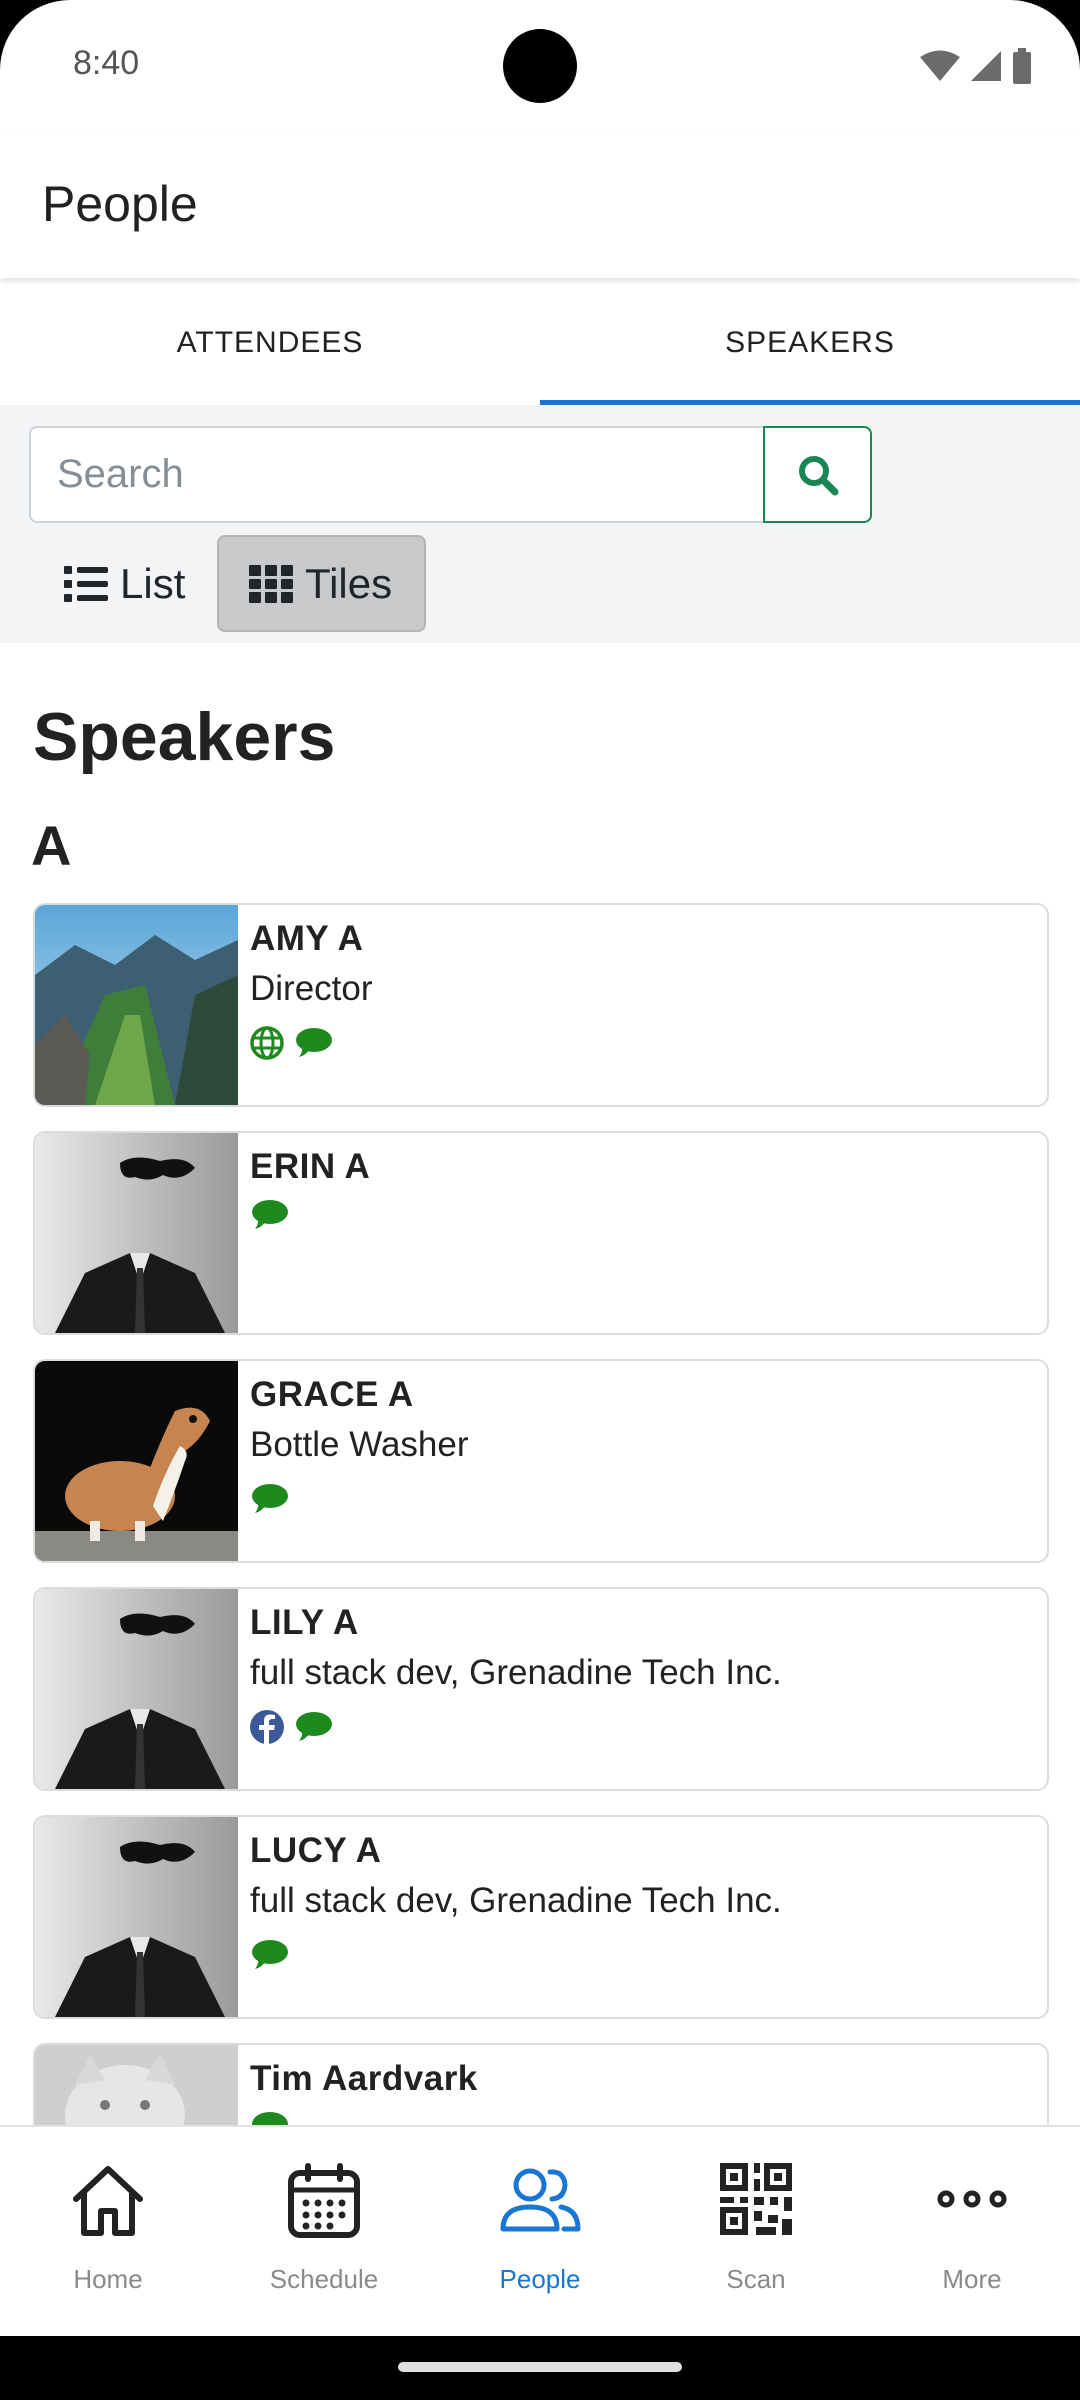 This screenshot has height=2400, width=1080. What do you see at coordinates (396, 474) in the screenshot?
I see `search-input` at bounding box center [396, 474].